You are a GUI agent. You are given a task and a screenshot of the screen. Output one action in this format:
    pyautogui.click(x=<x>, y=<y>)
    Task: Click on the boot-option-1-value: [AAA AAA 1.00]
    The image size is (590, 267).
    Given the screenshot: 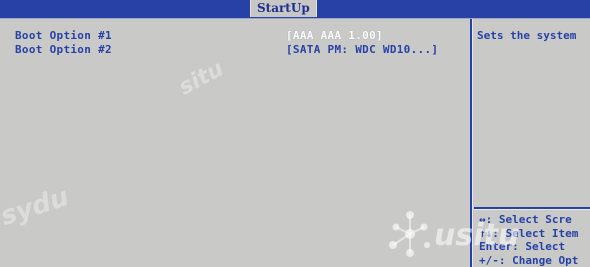 What is the action you would take?
    pyautogui.click(x=334, y=35)
    